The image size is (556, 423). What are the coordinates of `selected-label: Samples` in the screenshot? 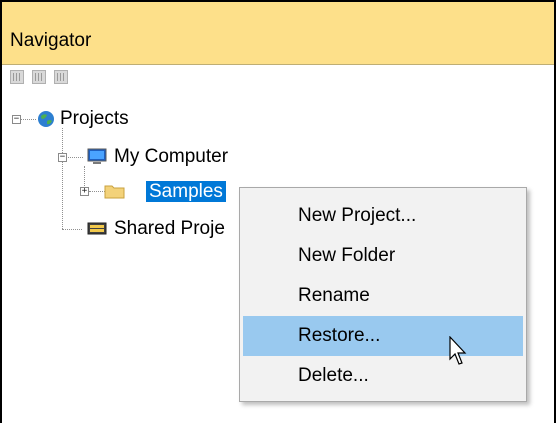 It's located at (186, 191).